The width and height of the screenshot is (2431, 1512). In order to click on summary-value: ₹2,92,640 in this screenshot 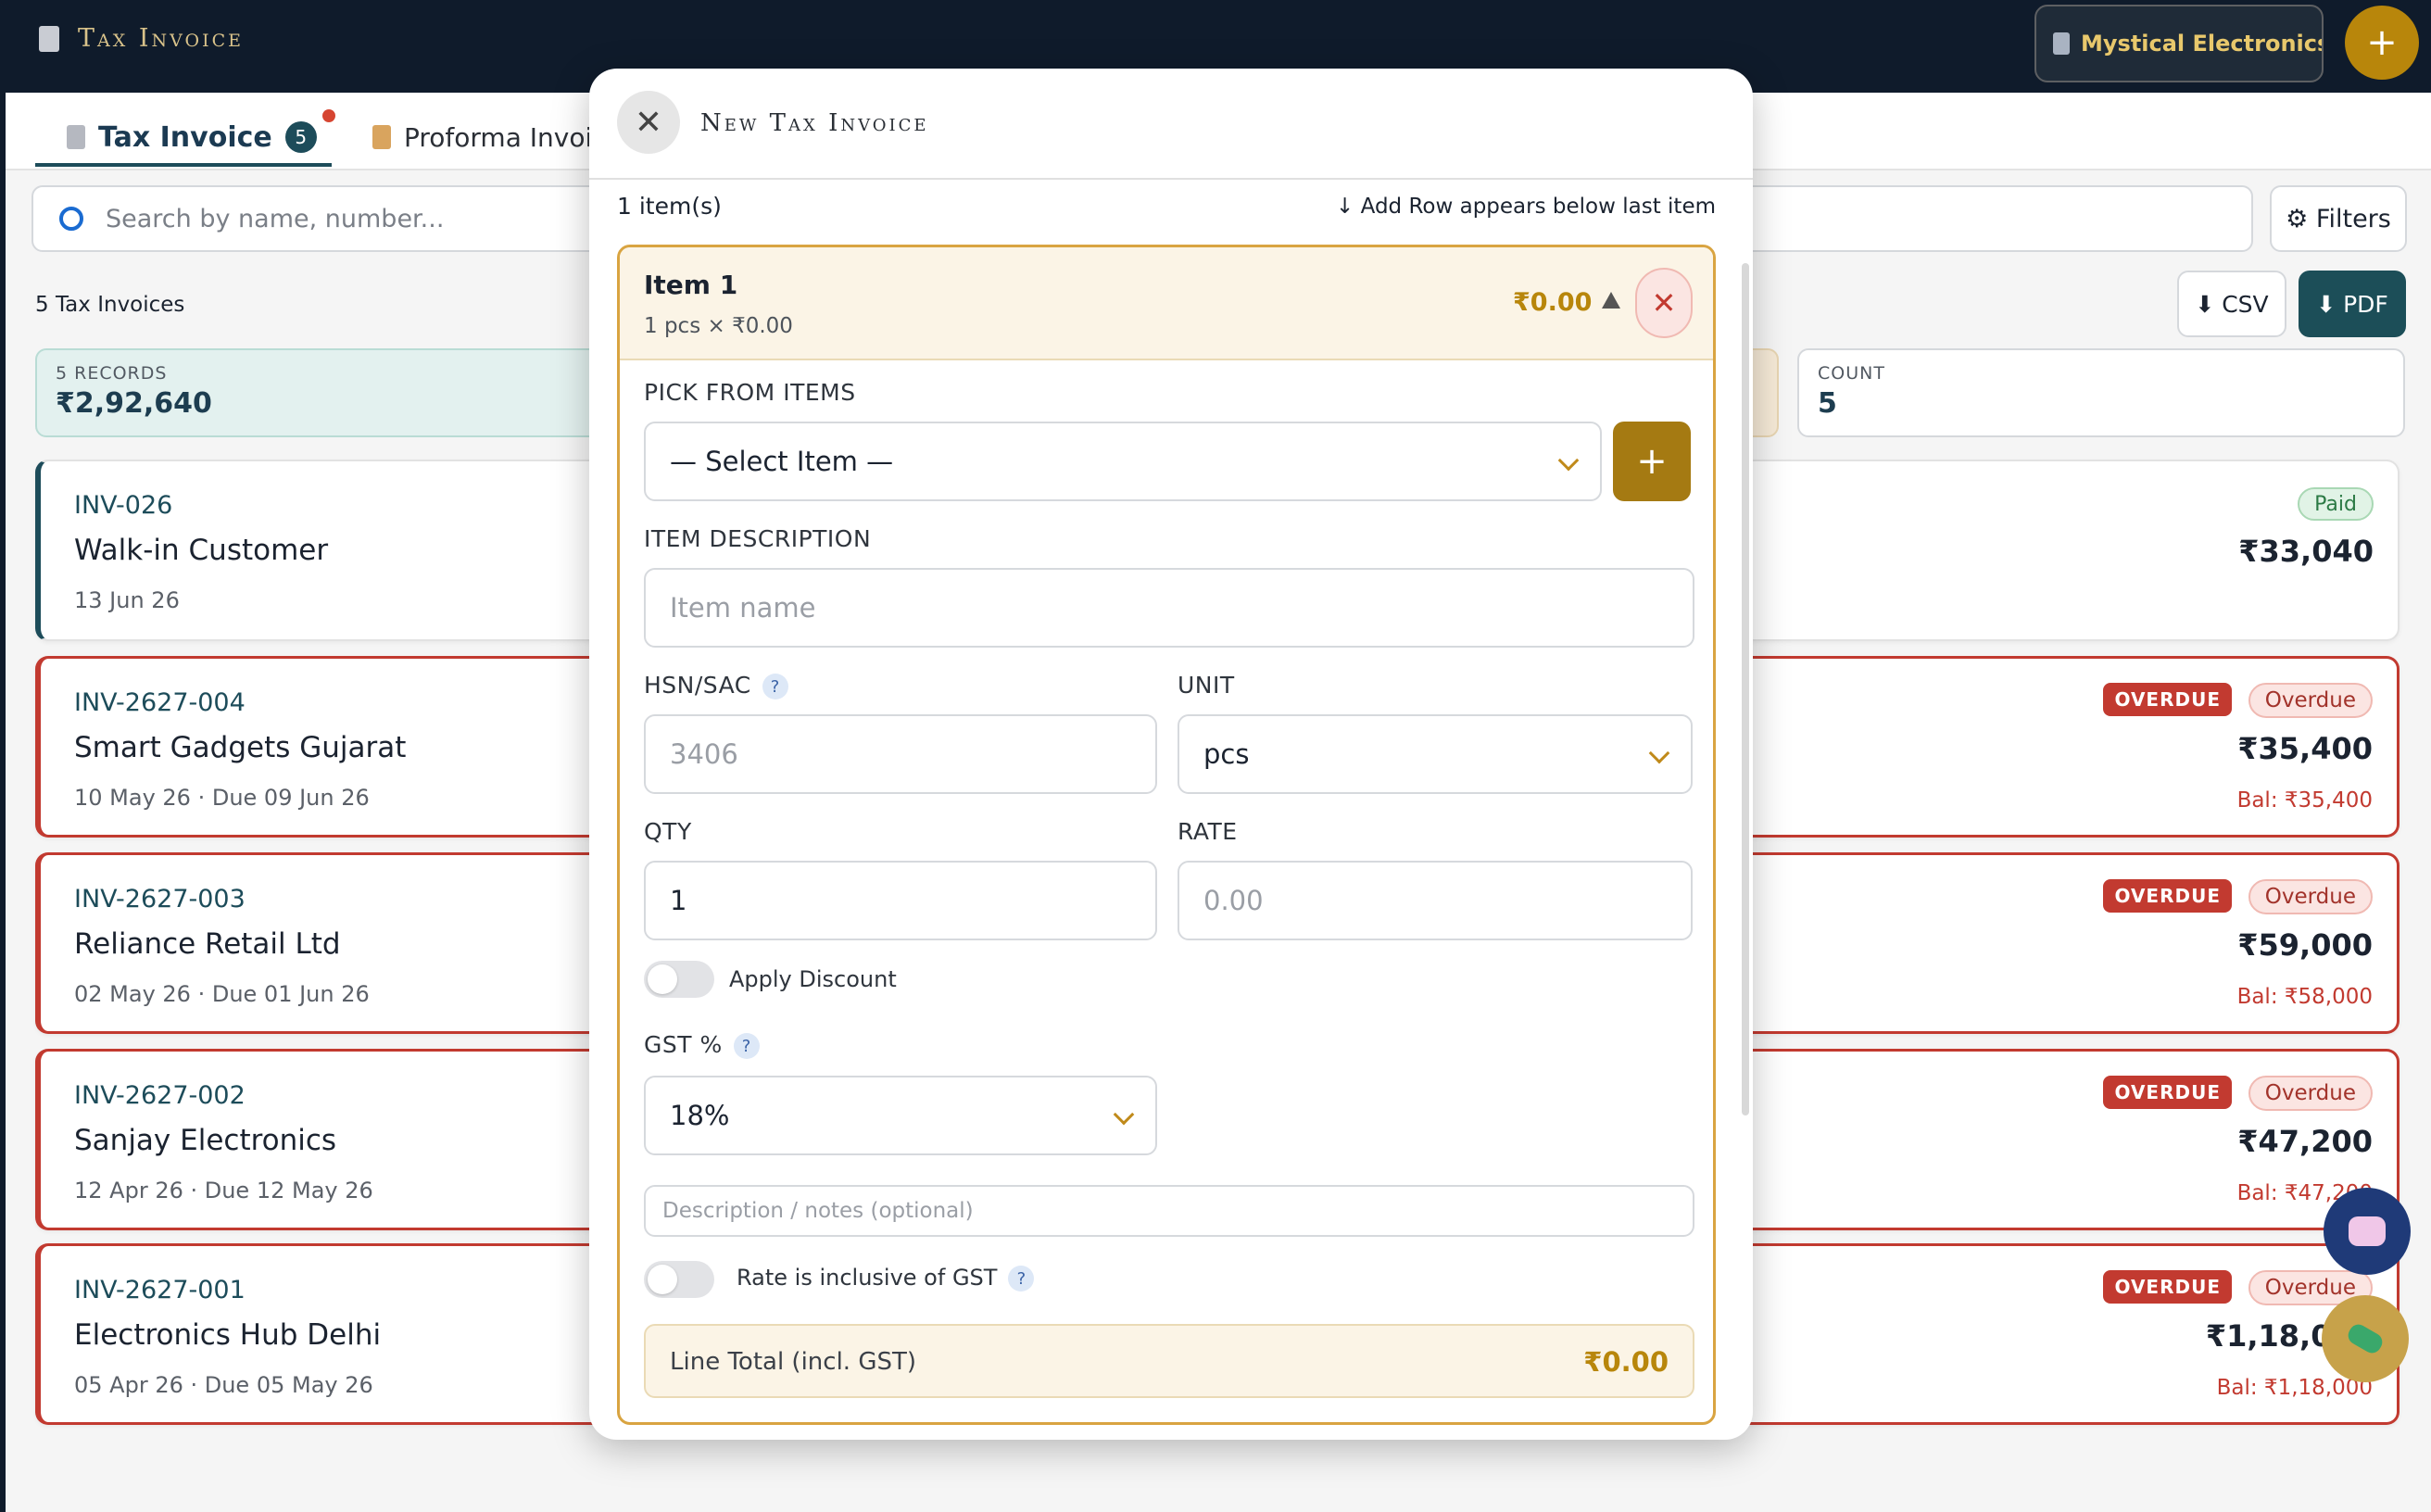, I will do `click(134, 403)`.